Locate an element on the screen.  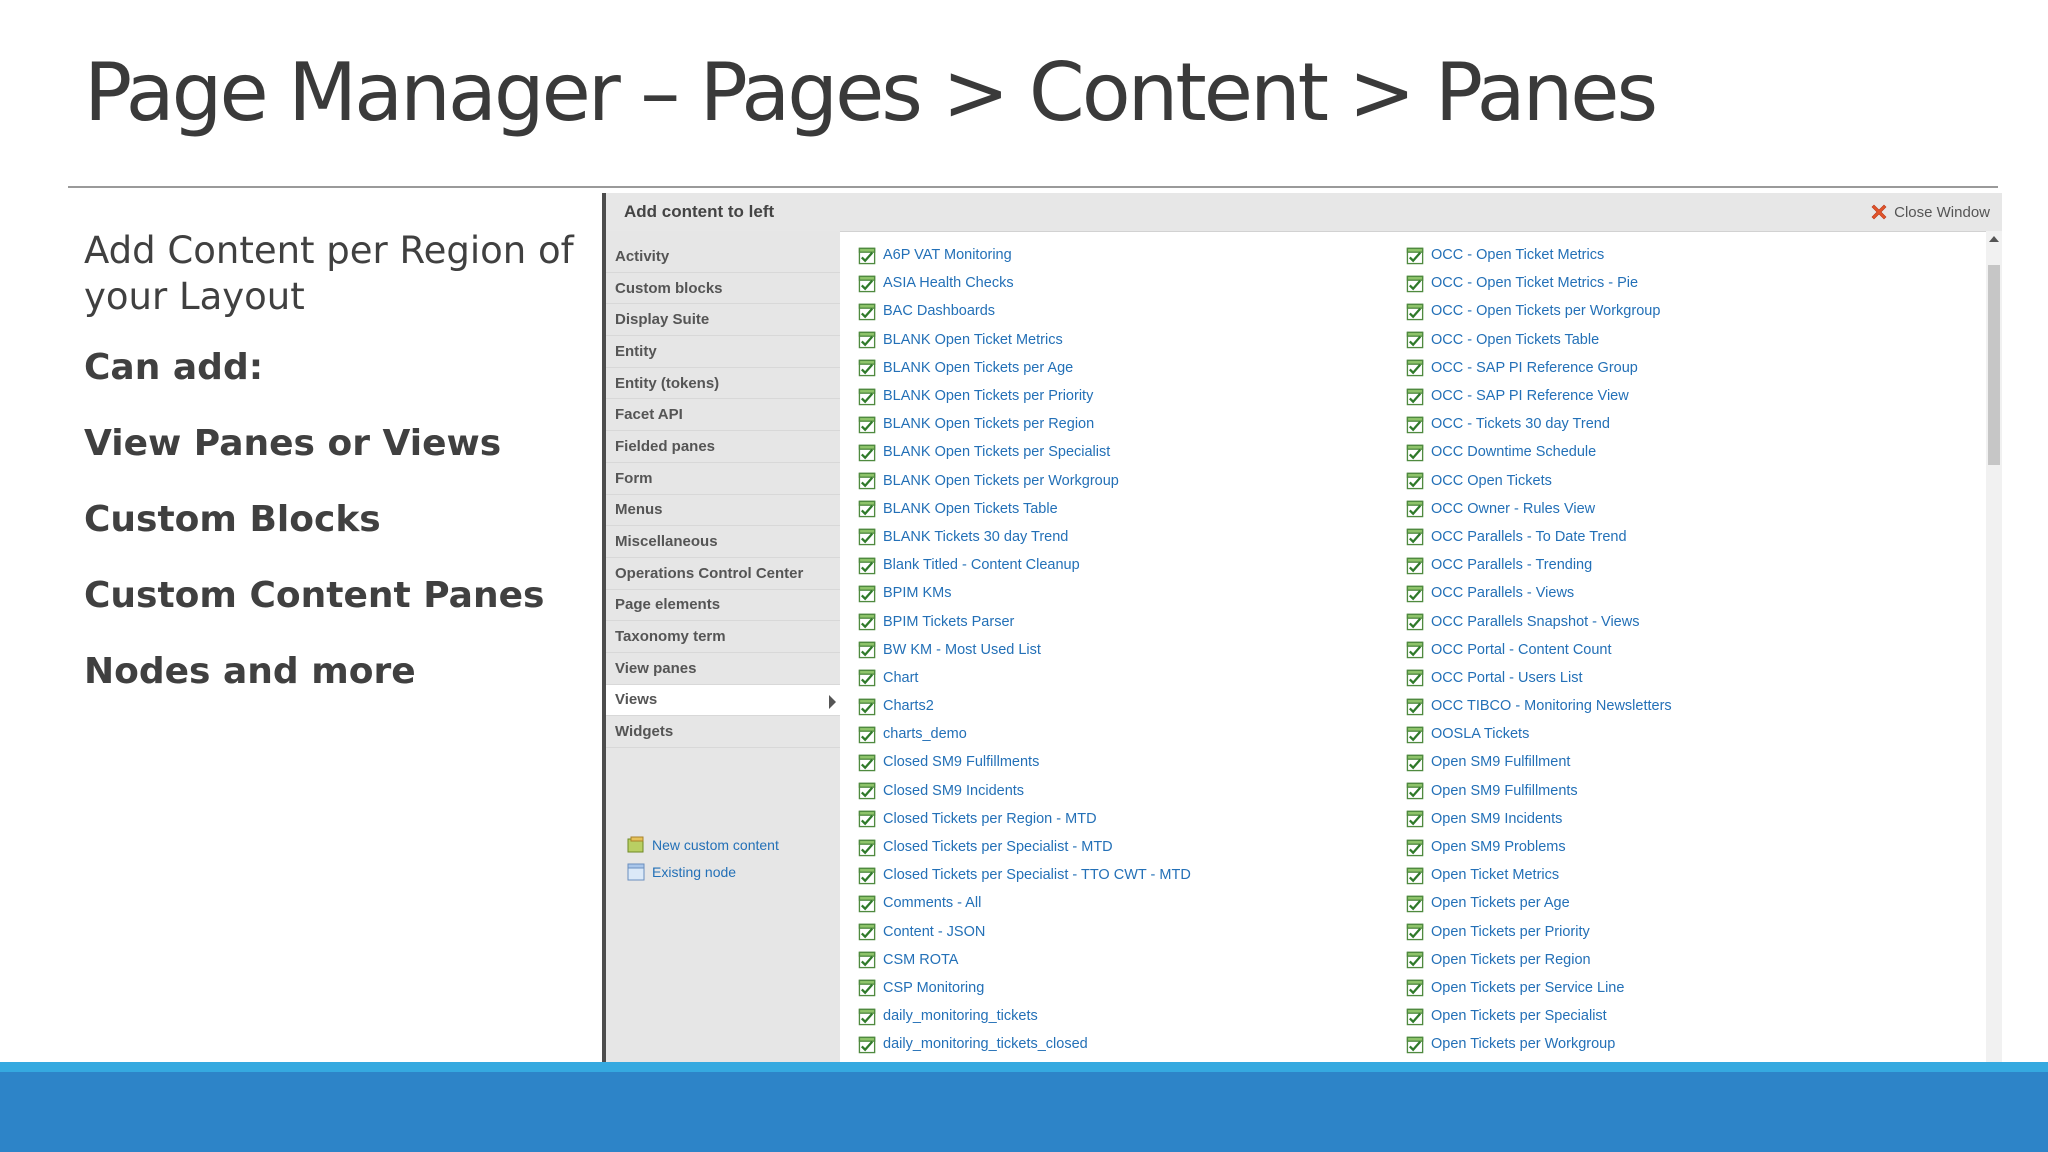
view-list-item-label: OCC Owner - Rules View is located at coordinates (1513, 508).